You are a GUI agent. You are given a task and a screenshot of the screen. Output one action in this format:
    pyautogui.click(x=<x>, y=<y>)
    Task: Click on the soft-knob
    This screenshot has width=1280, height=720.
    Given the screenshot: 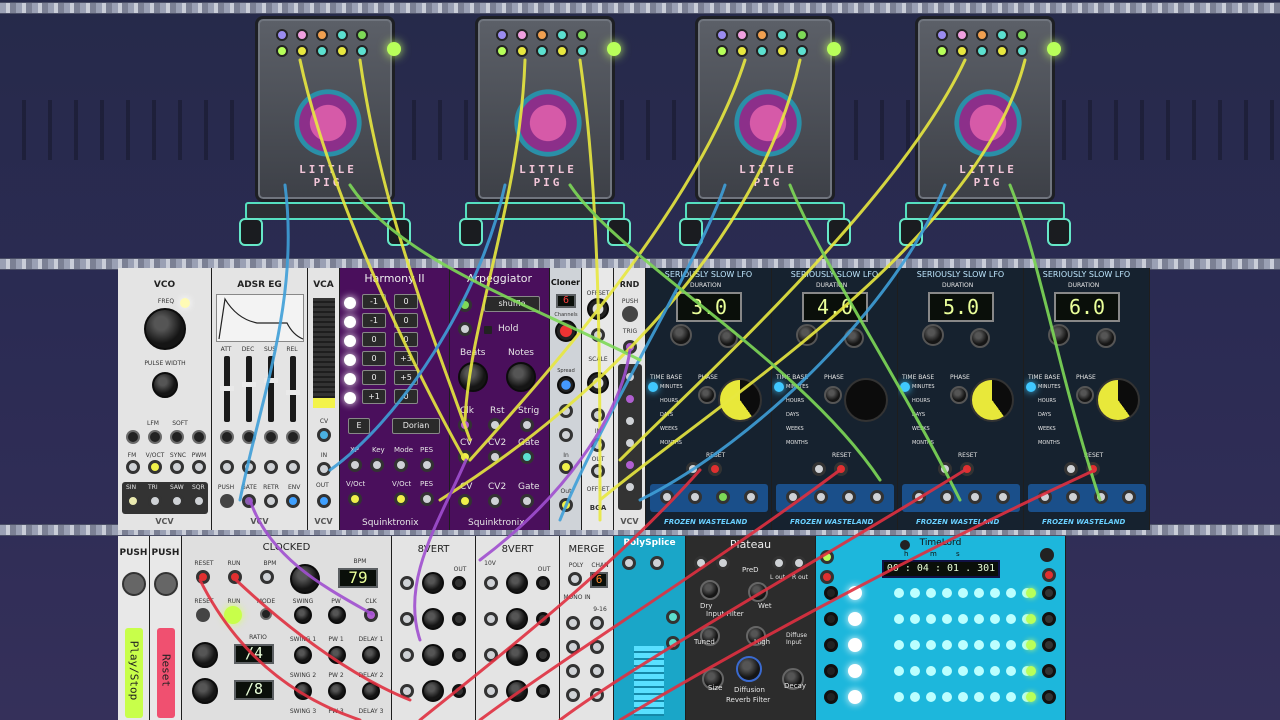 What is the action you would take?
    pyautogui.click(x=177, y=437)
    